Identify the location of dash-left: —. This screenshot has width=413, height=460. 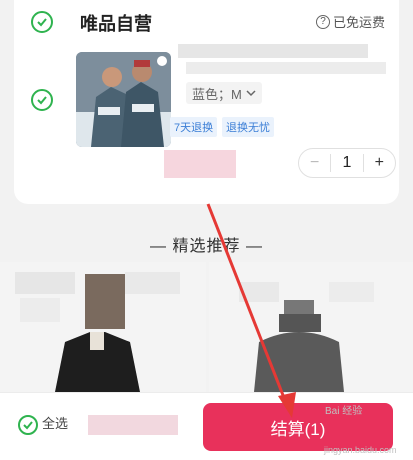
(161, 246).